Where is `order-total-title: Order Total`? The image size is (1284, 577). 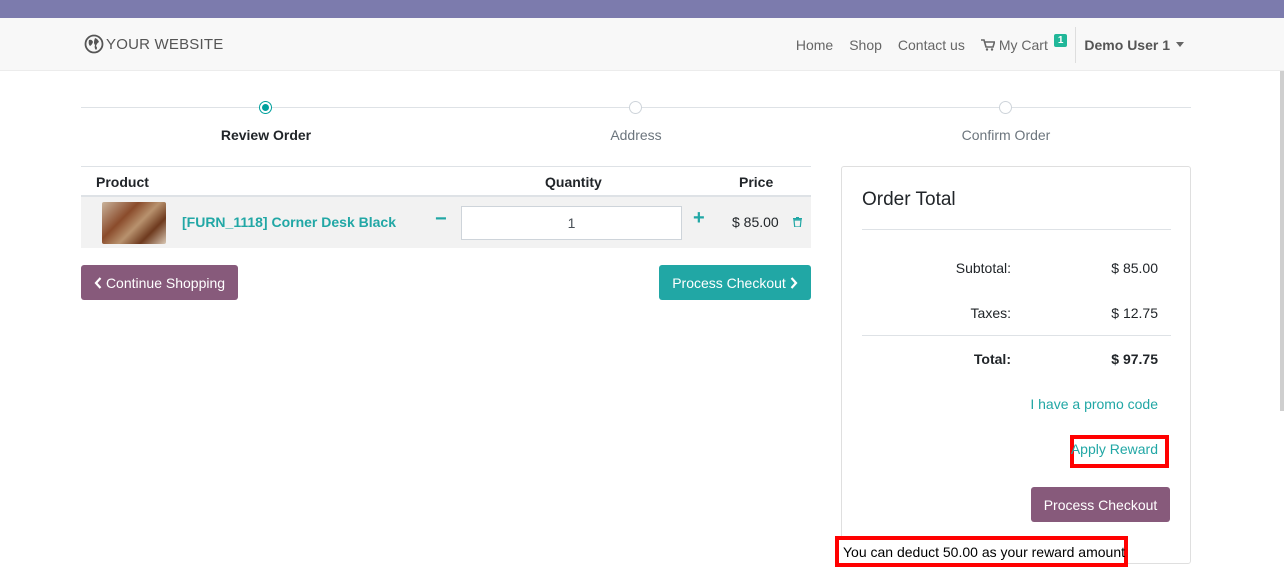 order-total-title: Order Total is located at coordinates (909, 199).